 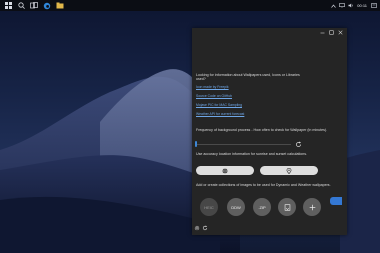 I want to click on maximize-icon, so click(x=331, y=32).